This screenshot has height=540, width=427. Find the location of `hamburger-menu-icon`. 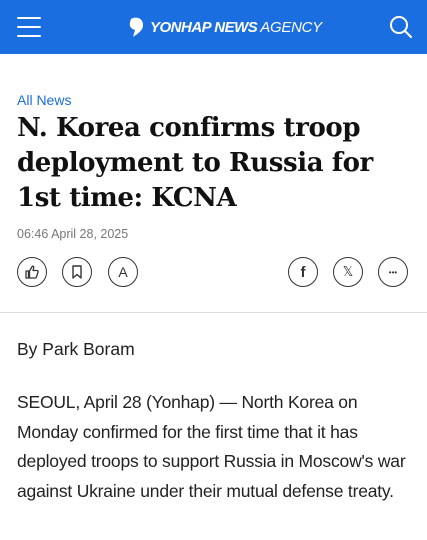

hamburger-menu-icon is located at coordinates (29, 27).